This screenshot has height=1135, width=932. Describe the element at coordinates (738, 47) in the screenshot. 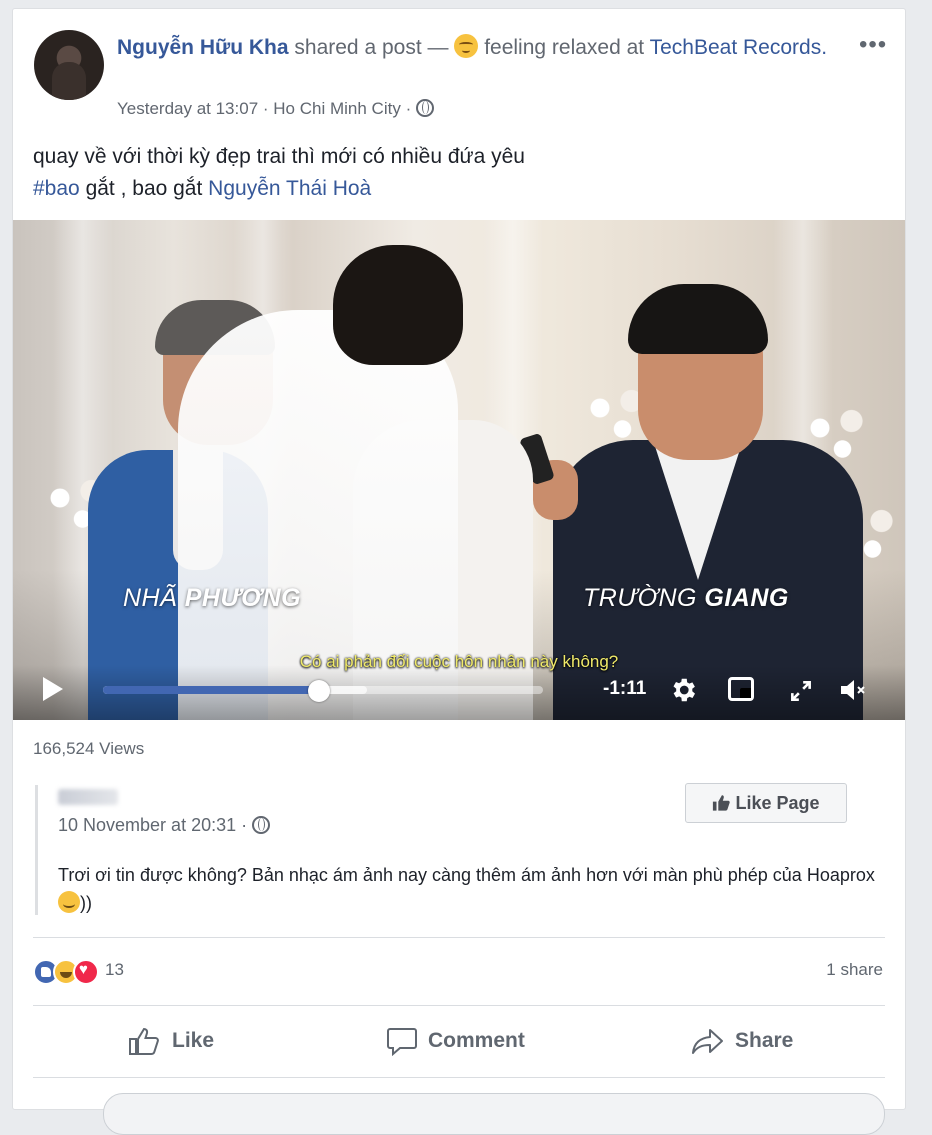

I see `place-link: TechBeat Records.` at that location.